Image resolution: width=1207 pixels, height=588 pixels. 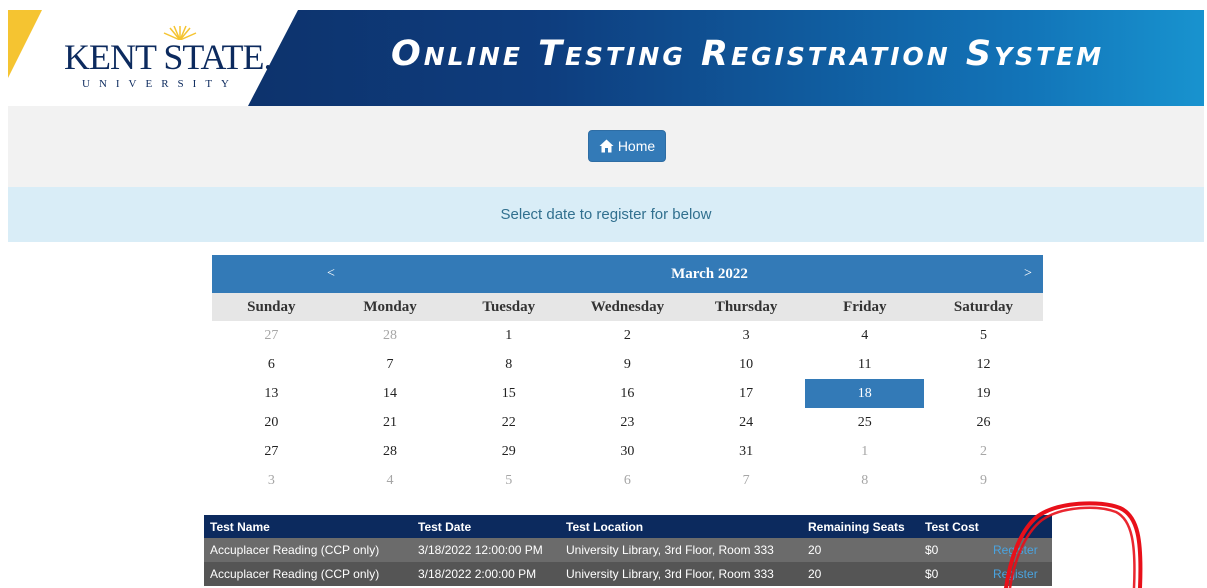 What do you see at coordinates (160, 84) in the screenshot?
I see `logo-subtitle: UNIVERSITY` at bounding box center [160, 84].